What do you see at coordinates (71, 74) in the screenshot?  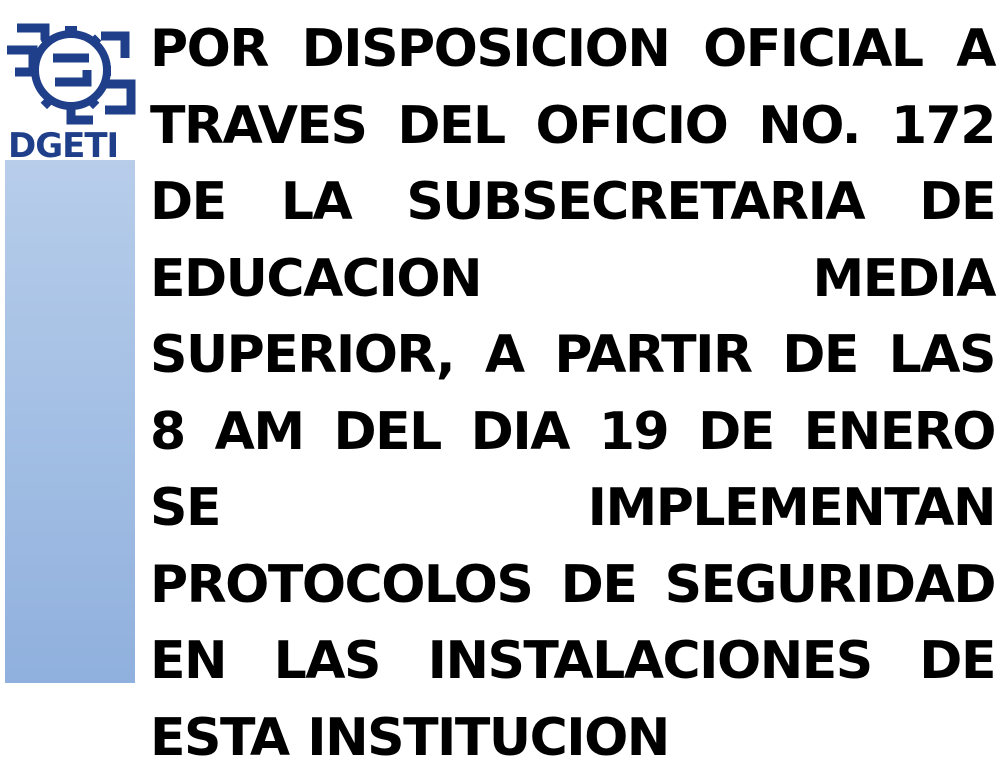 I see `dgeti-gear-logo-icon` at bounding box center [71, 74].